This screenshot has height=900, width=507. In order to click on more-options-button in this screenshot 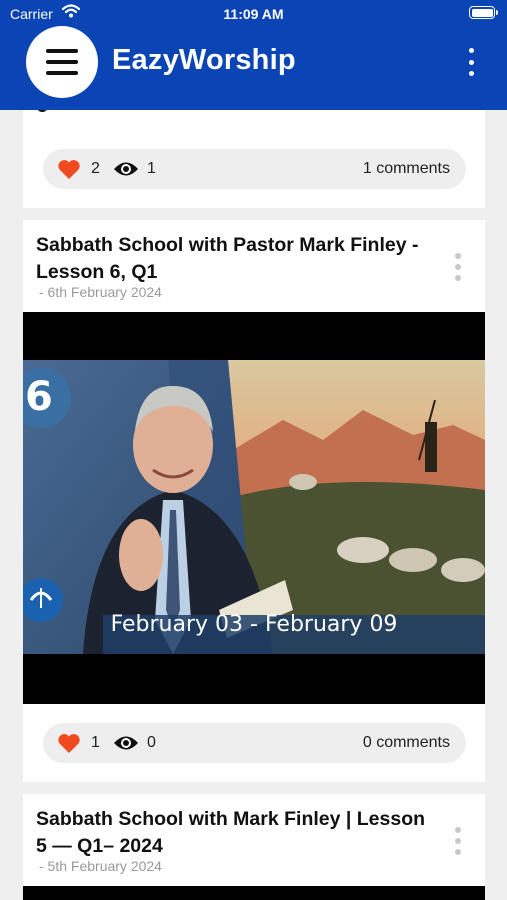, I will do `click(471, 62)`.